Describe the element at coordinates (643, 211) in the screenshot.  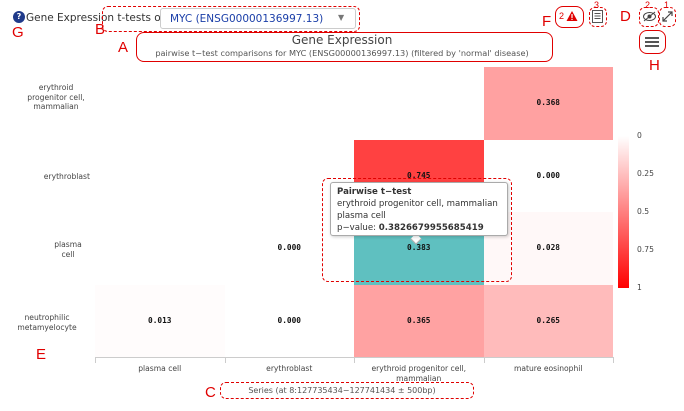
I see `colorbar-tick: 0.5` at that location.